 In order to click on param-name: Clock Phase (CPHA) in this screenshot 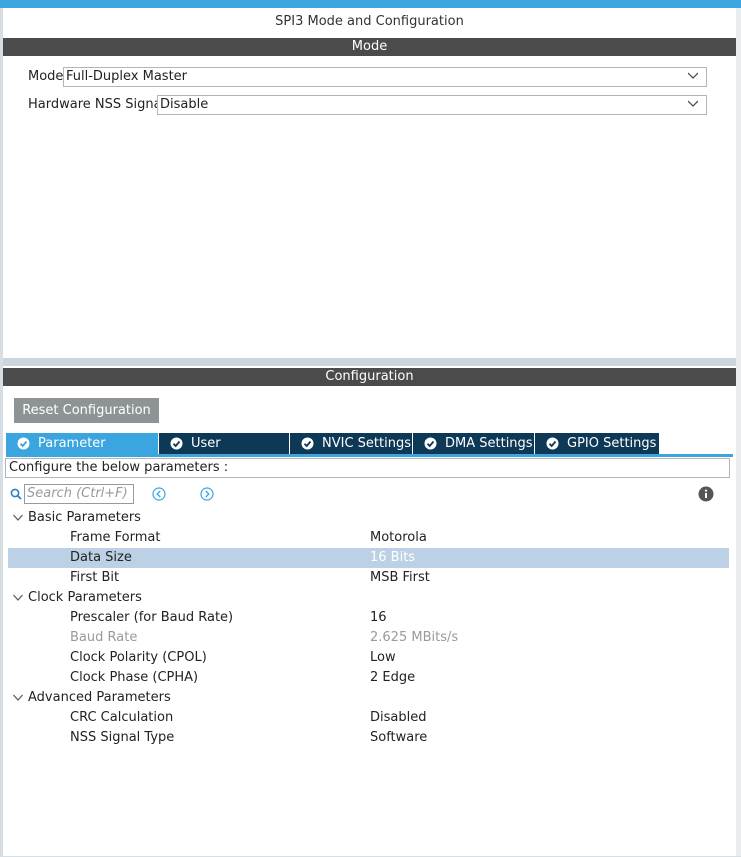, I will do `click(134, 677)`.